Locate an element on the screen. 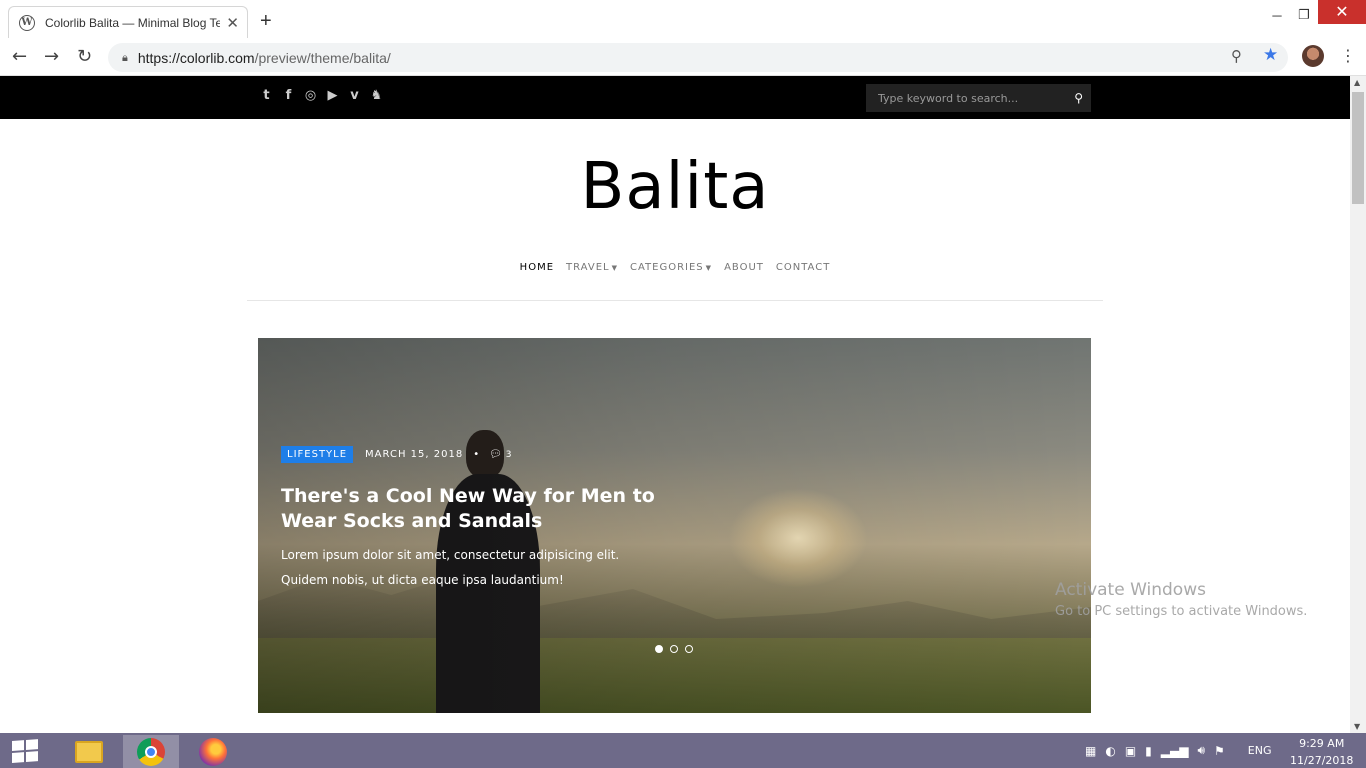 Image resolution: width=1366 pixels, height=768 pixels. watermark-title: Activate Windows is located at coordinates (1130, 590).